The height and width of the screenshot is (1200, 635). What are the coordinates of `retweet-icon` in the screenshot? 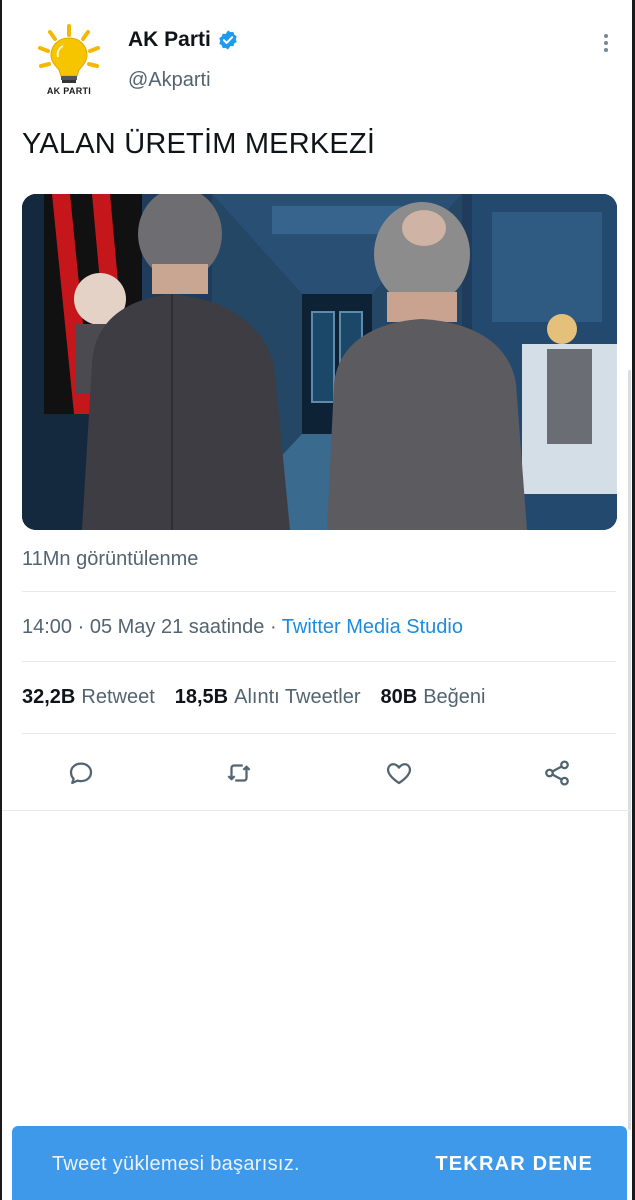 It's located at (239, 773).